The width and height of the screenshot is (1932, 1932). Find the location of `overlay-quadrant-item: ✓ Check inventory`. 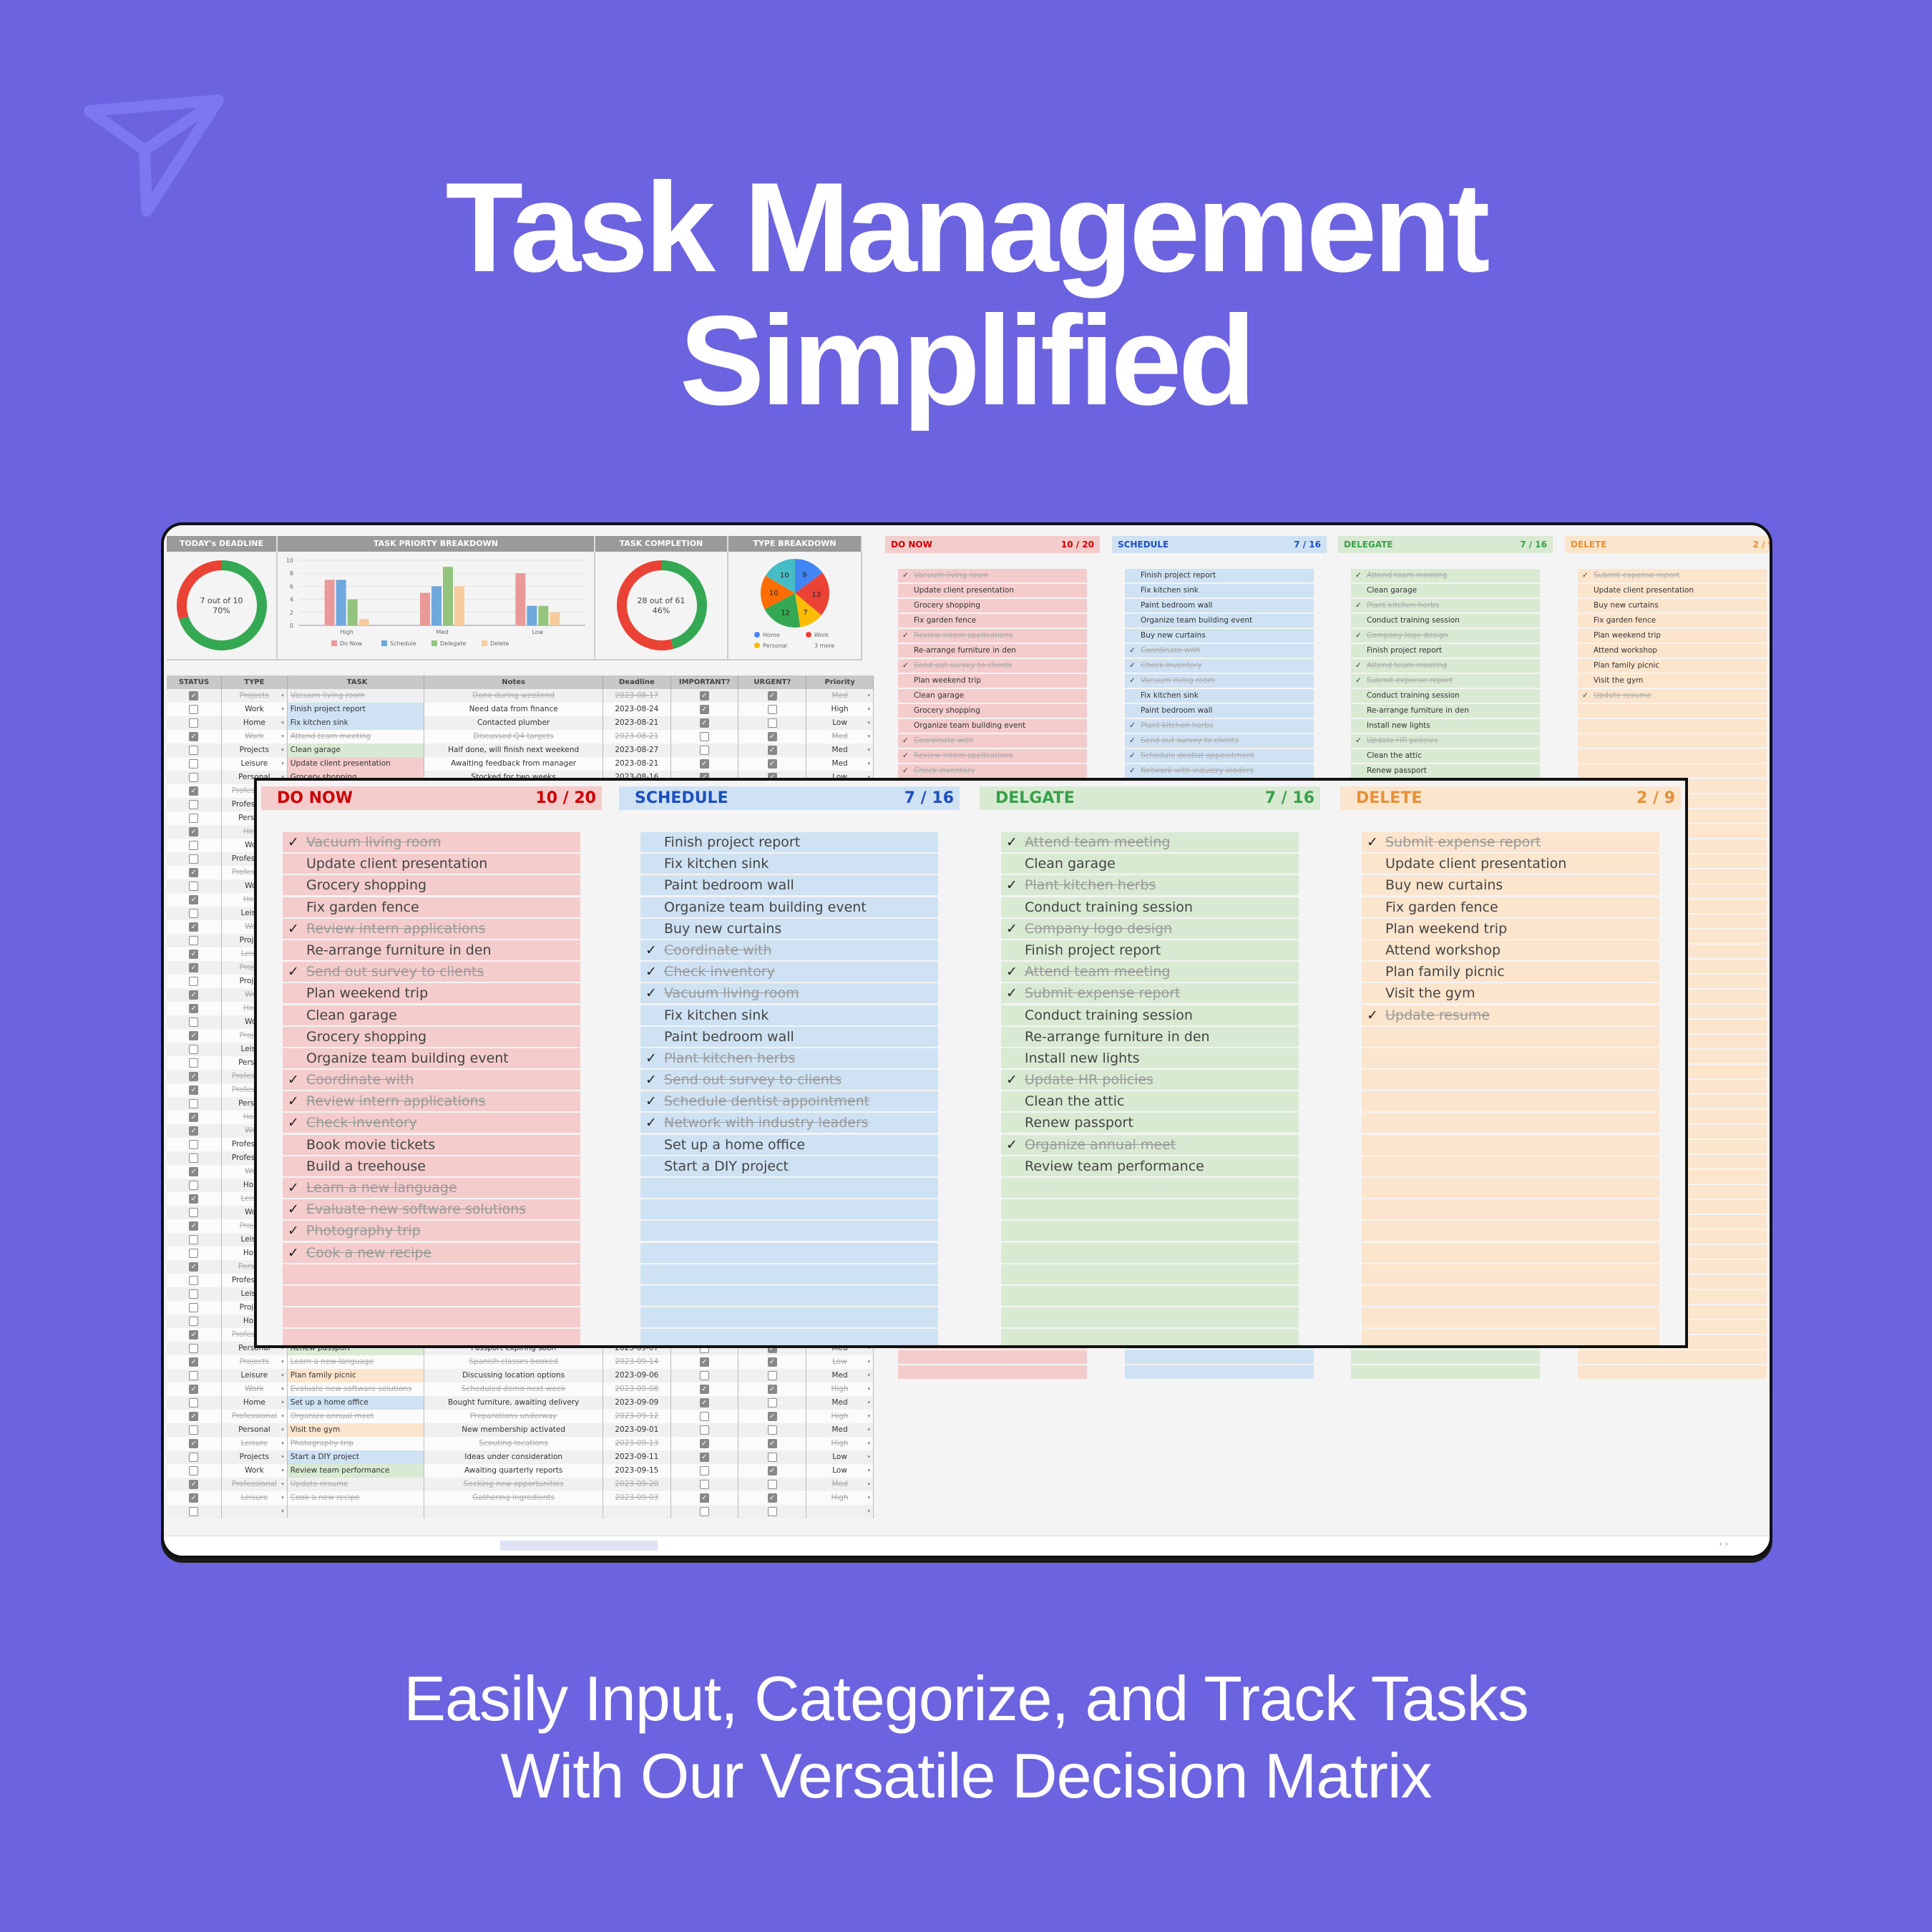

overlay-quadrant-item: ✓ Check inventory is located at coordinates (789, 972).